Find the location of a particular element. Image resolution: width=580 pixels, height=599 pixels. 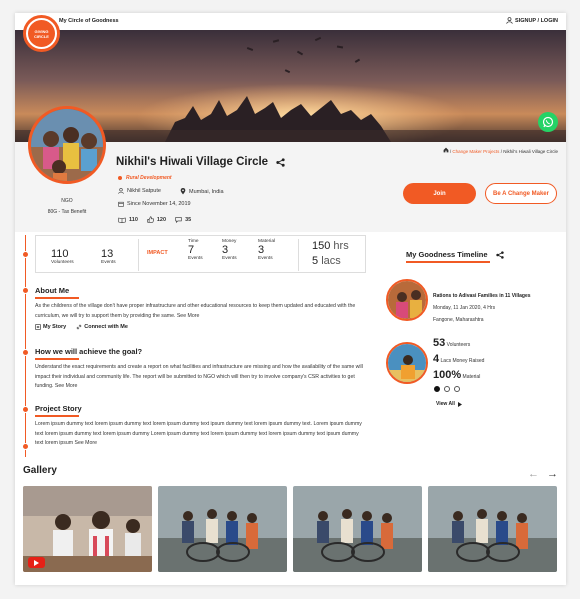

content-timeline-line is located at coordinates (25, 346).